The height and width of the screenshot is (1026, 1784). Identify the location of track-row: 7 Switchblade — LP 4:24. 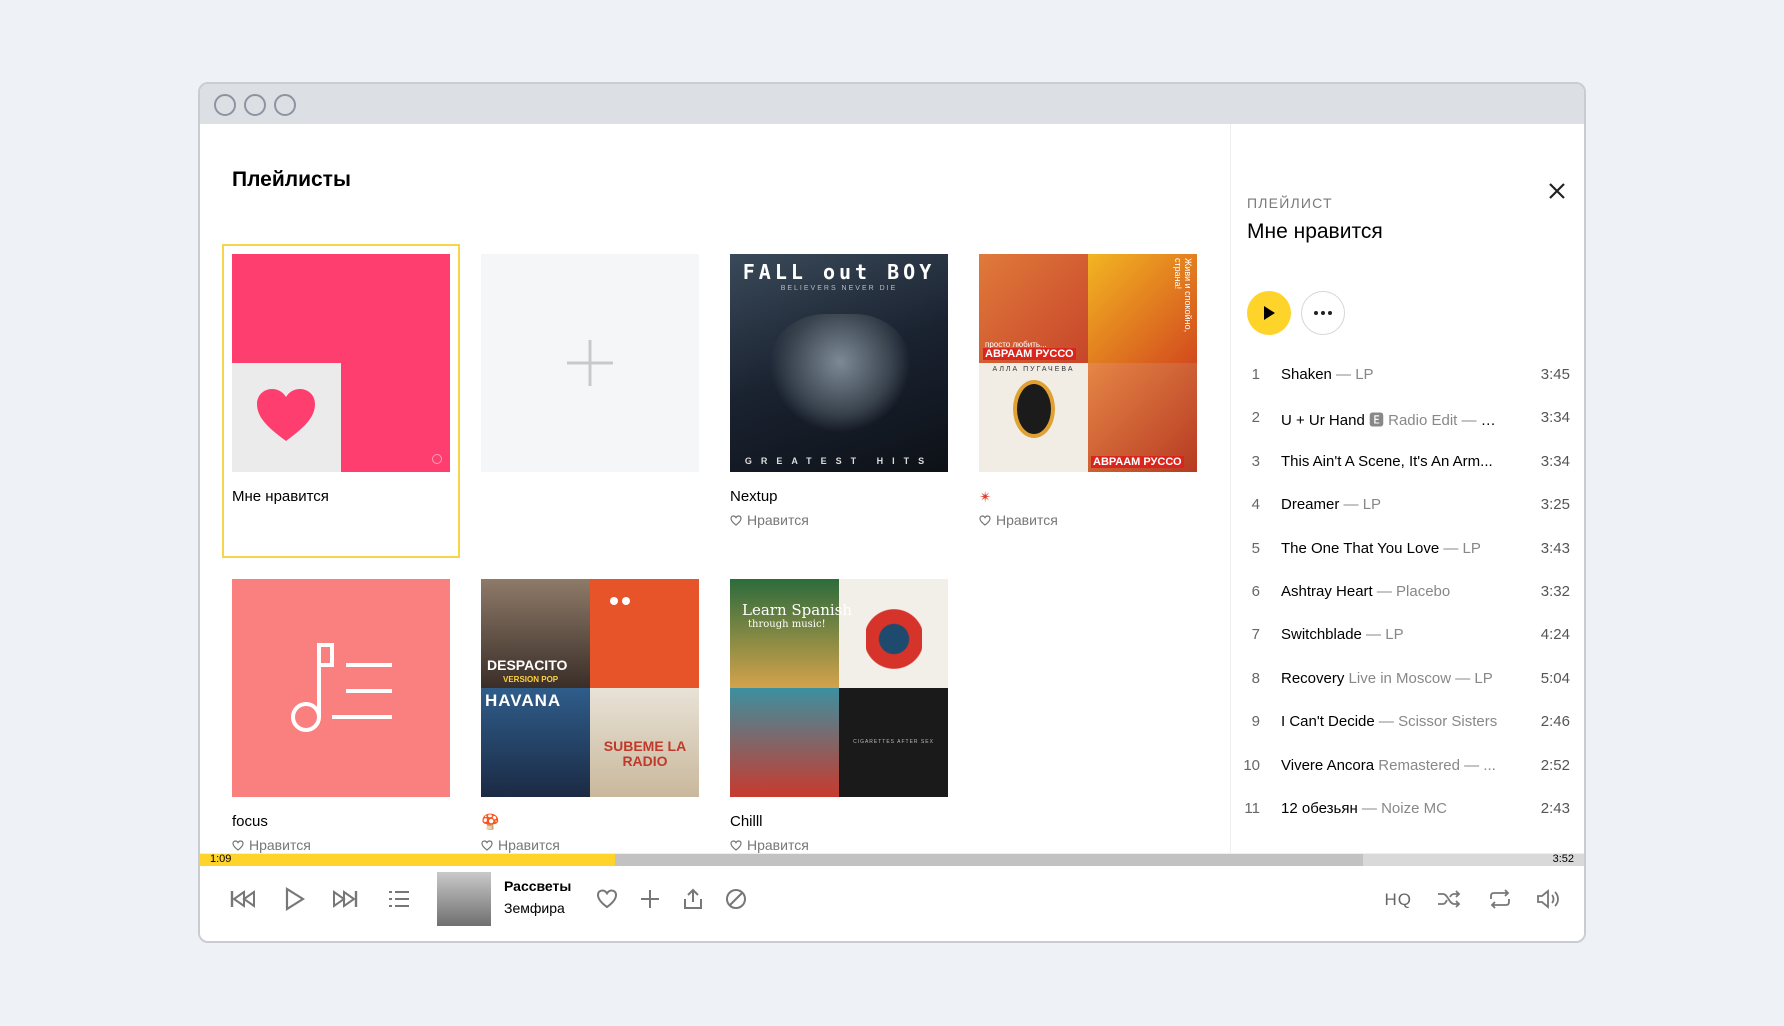
(1407, 634).